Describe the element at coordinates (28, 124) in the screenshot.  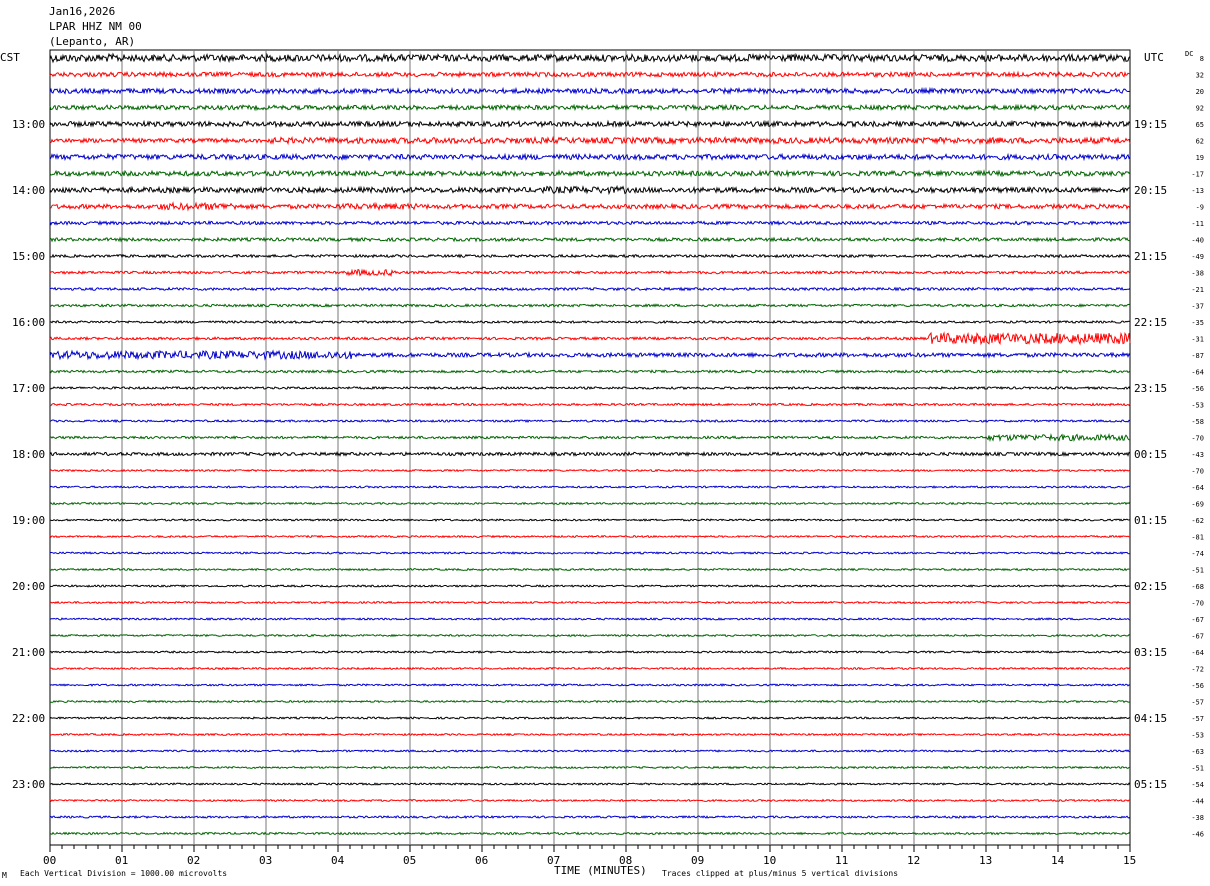
I see `hour-label-left: 13:00` at that location.